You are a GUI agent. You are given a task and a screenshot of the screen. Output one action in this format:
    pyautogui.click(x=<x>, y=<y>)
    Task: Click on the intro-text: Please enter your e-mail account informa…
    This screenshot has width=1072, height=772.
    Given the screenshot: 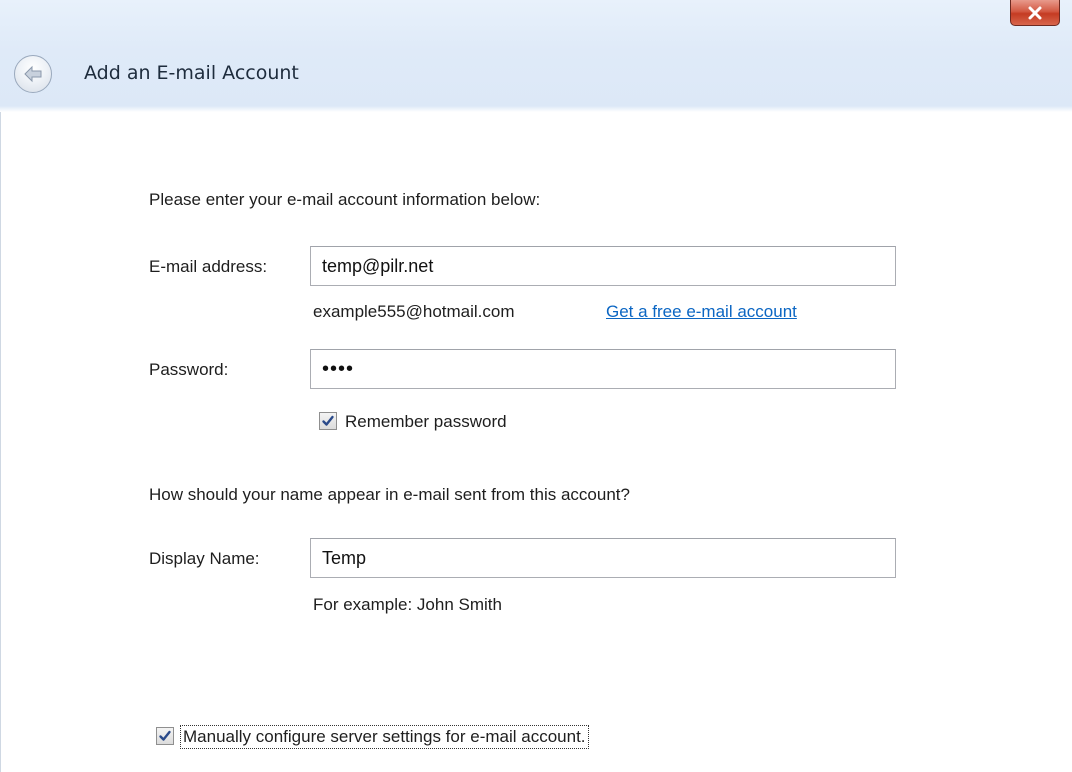 What is the action you would take?
    pyautogui.click(x=345, y=199)
    